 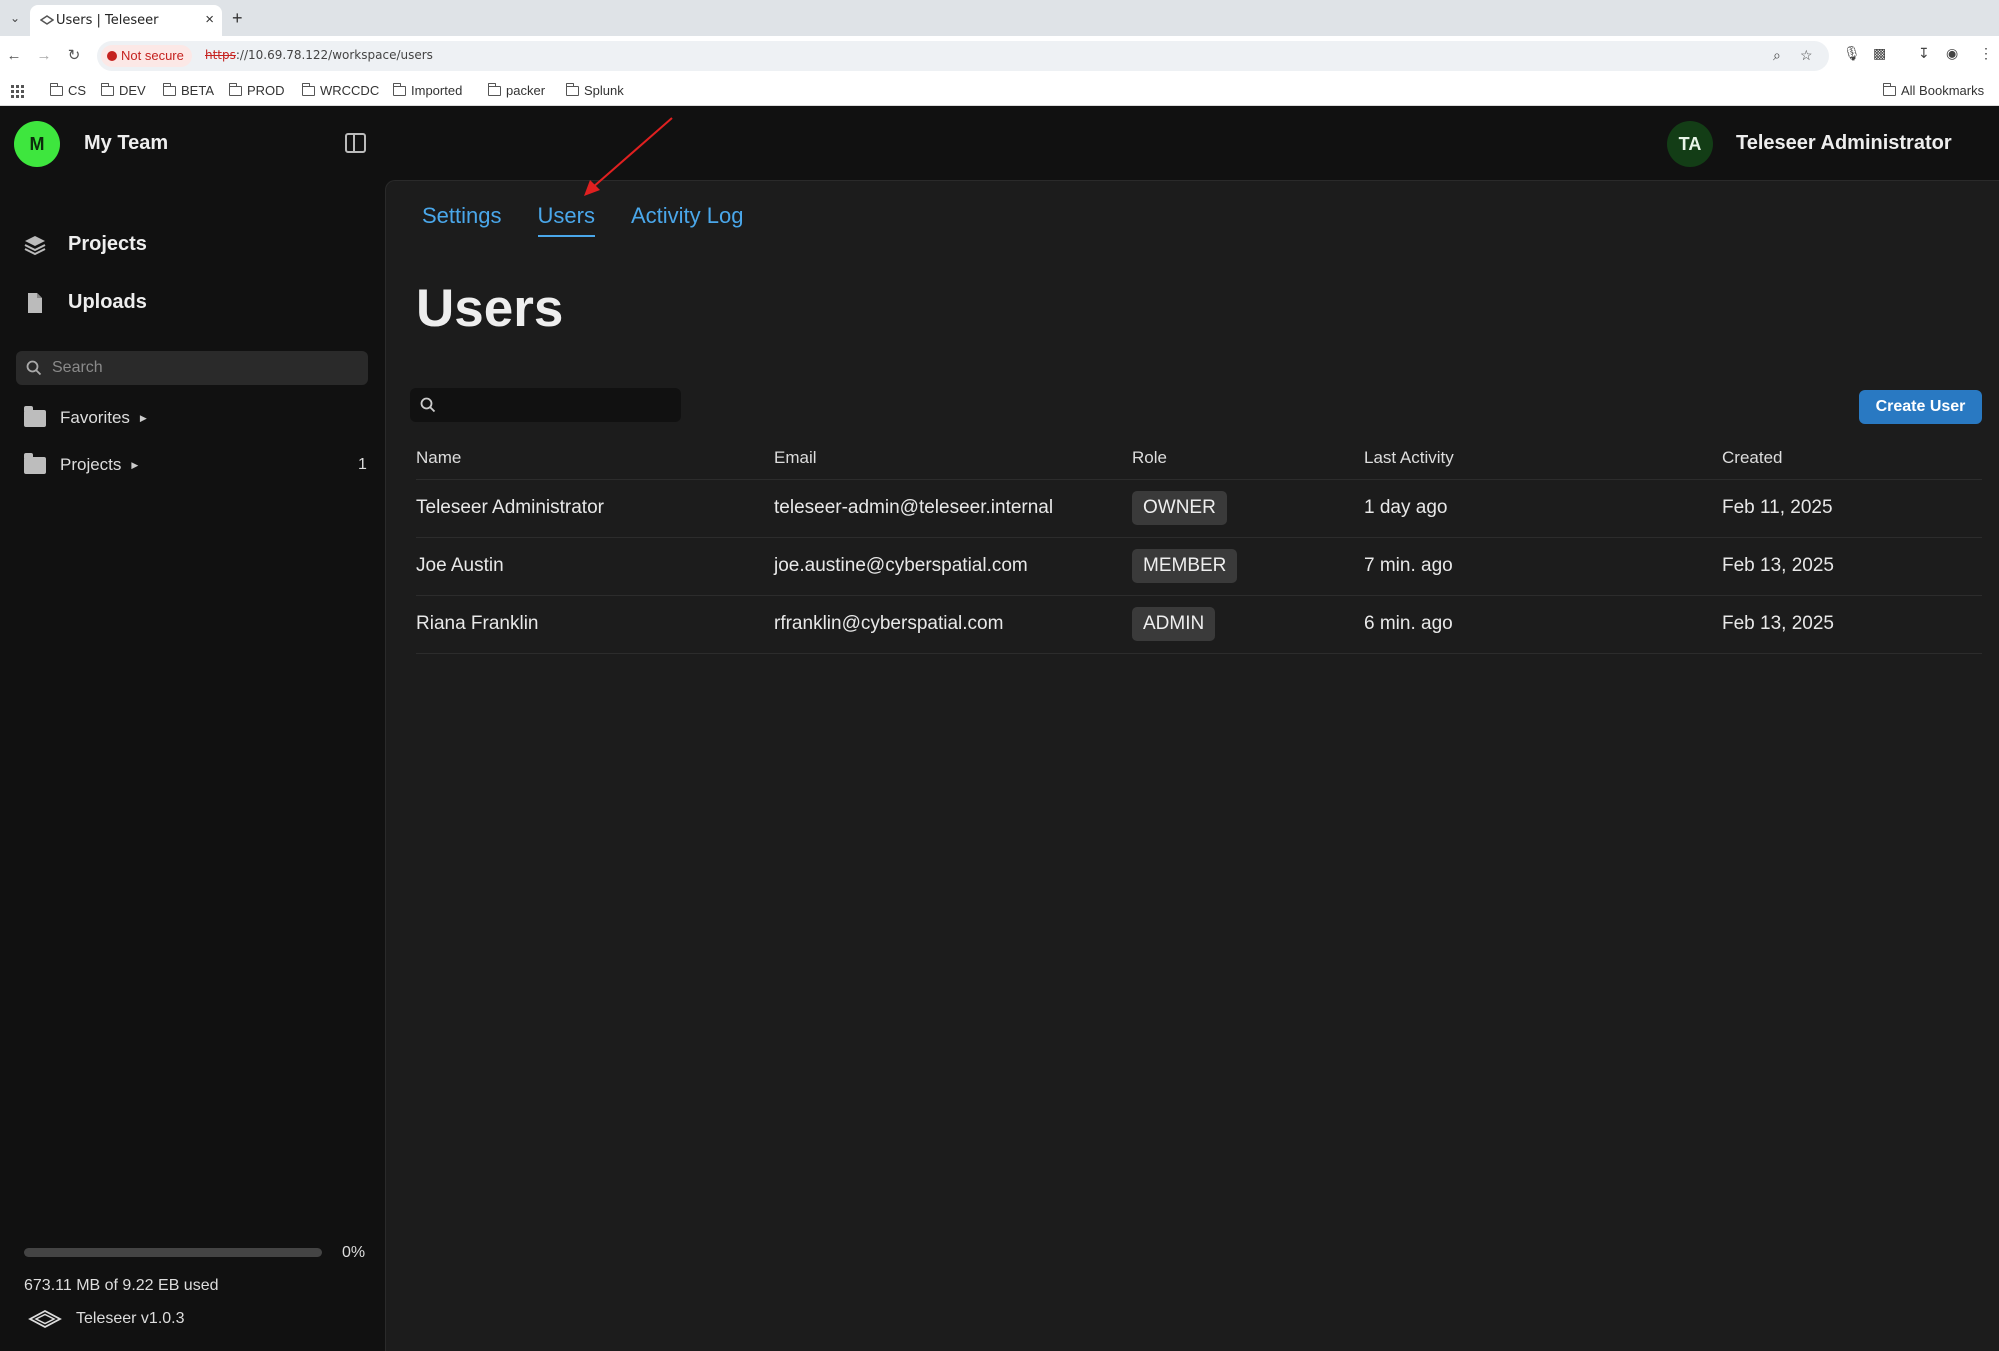 I want to click on bookmark-folder: CS, so click(x=68, y=90).